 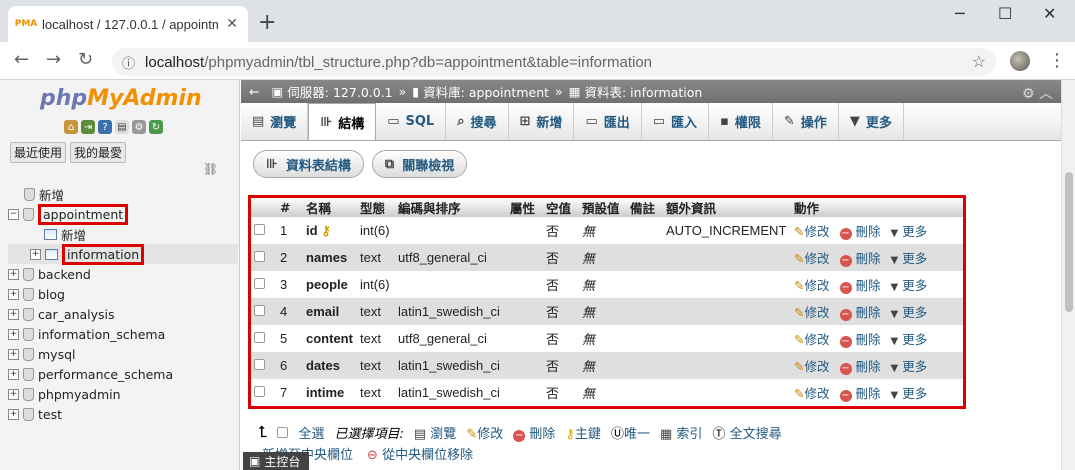 What do you see at coordinates (1049, 13) in the screenshot?
I see `close-window-icon: ✕` at bounding box center [1049, 13].